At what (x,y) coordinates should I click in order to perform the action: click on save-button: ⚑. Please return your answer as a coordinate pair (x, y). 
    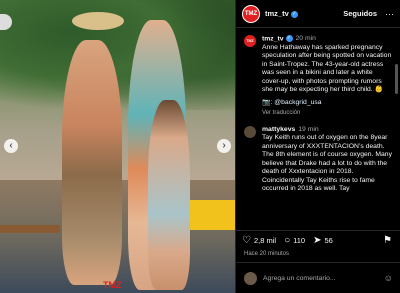
    Looking at the image, I should click on (389, 240).